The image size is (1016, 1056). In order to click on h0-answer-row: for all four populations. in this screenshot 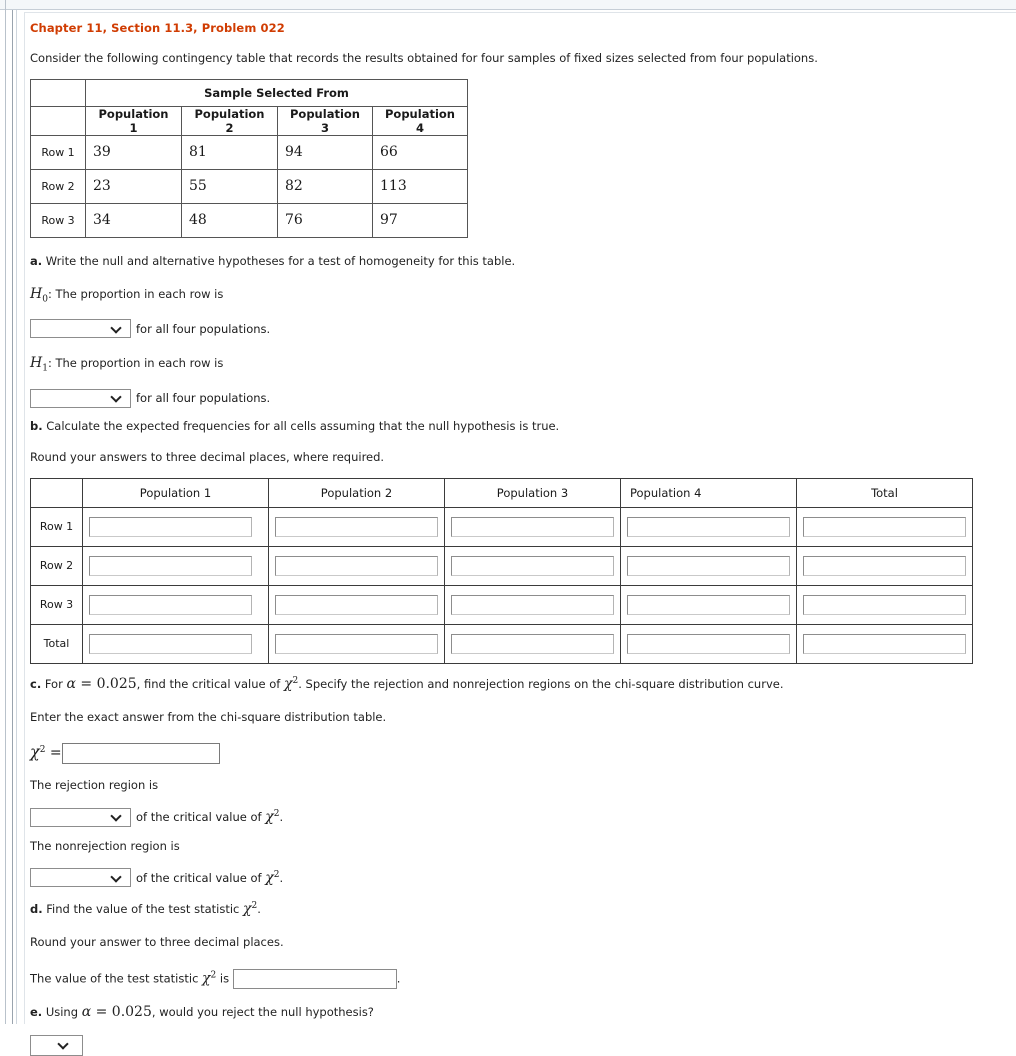, I will do `click(520, 329)`.